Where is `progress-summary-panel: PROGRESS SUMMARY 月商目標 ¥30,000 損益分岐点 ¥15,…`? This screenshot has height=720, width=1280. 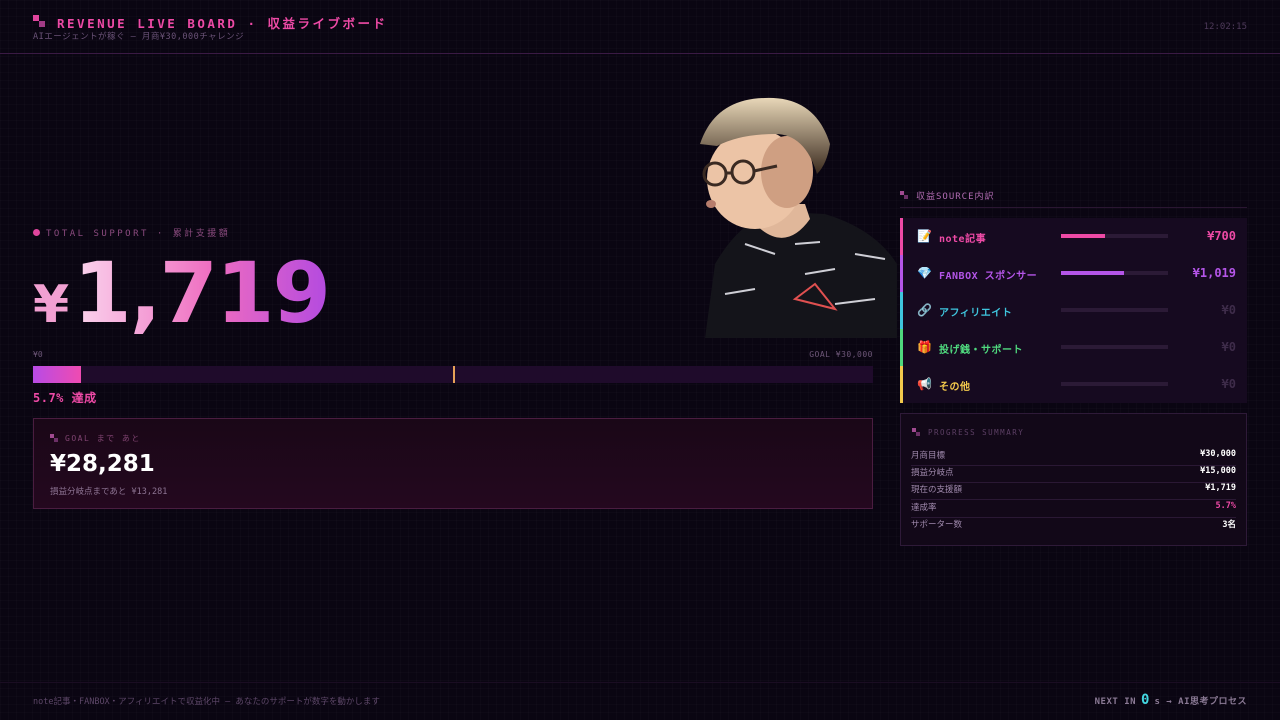
progress-summary-panel: PROGRESS SUMMARY 月商目標 ¥30,000 損益分岐点 ¥15,… is located at coordinates (1073, 479).